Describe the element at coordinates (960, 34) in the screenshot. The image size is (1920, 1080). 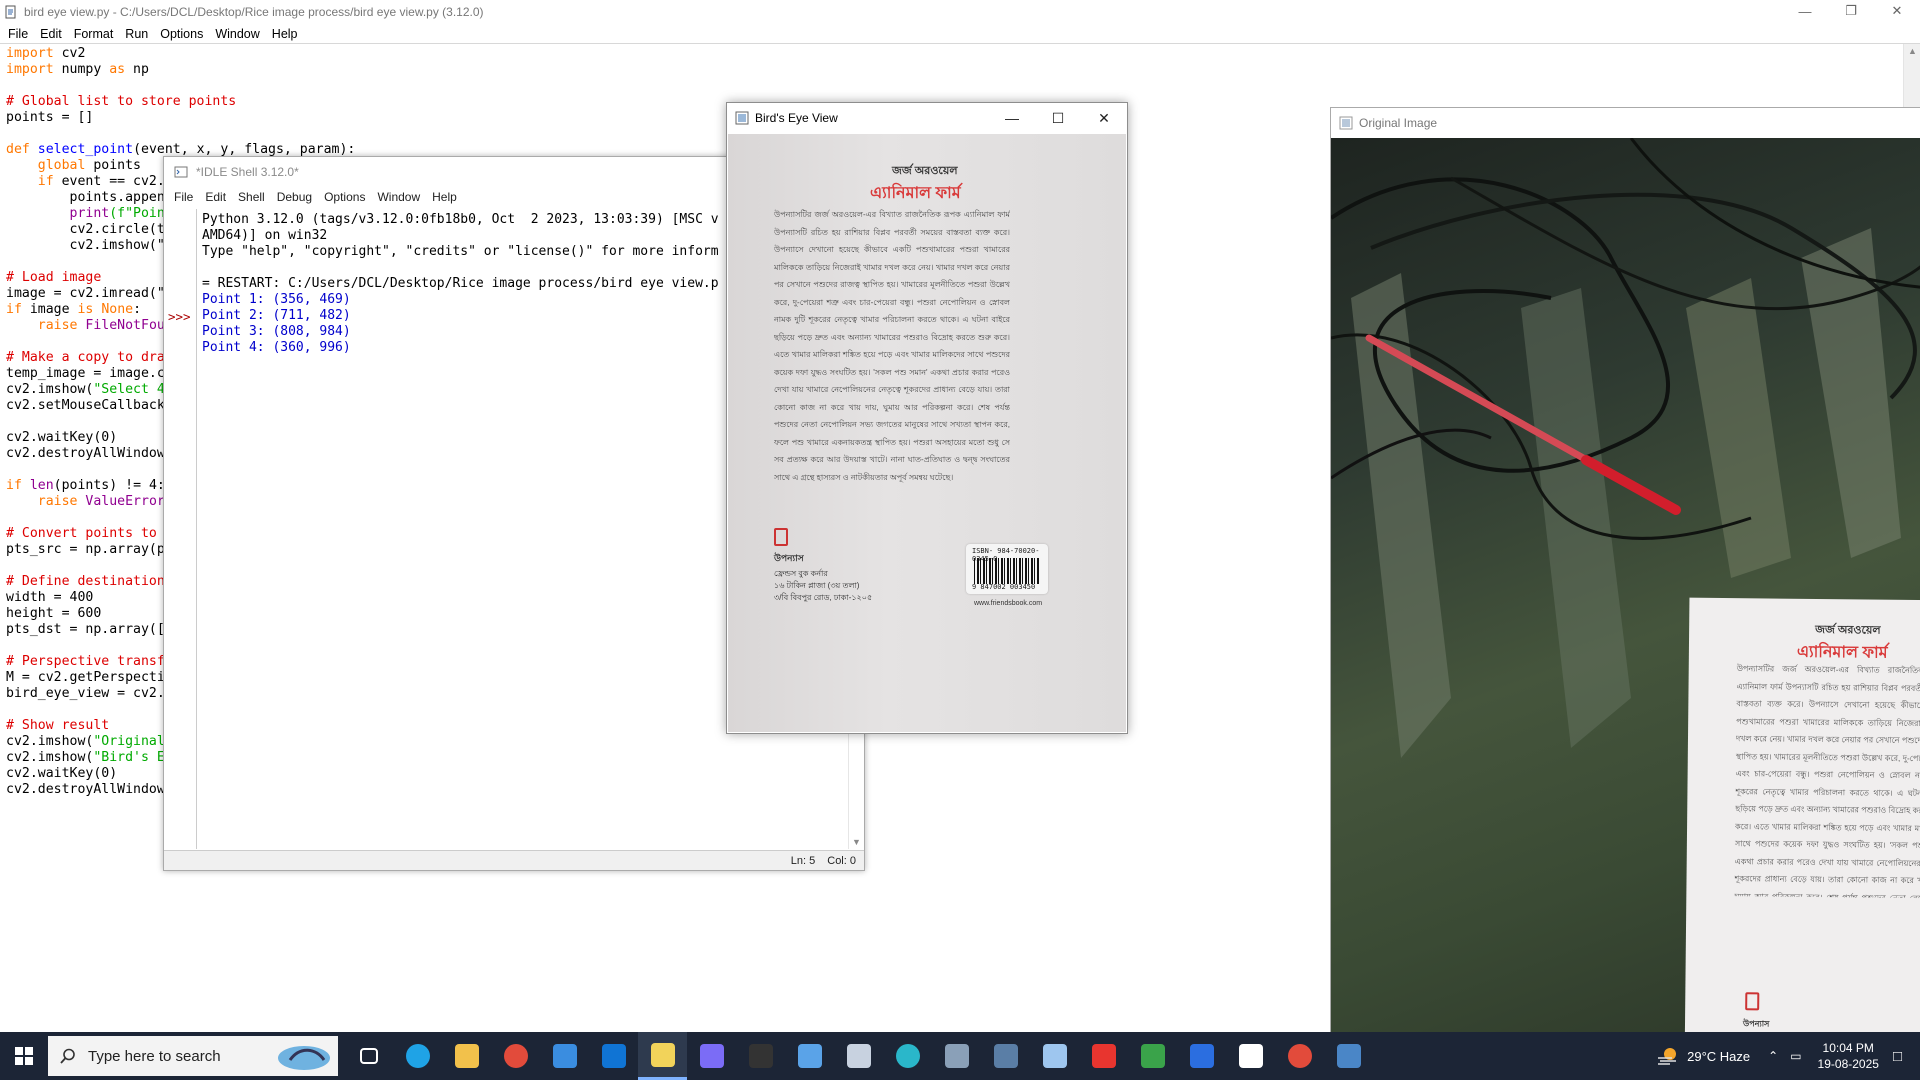
I see `editor-menubar: File Edit Format Run Options Window Help` at that location.